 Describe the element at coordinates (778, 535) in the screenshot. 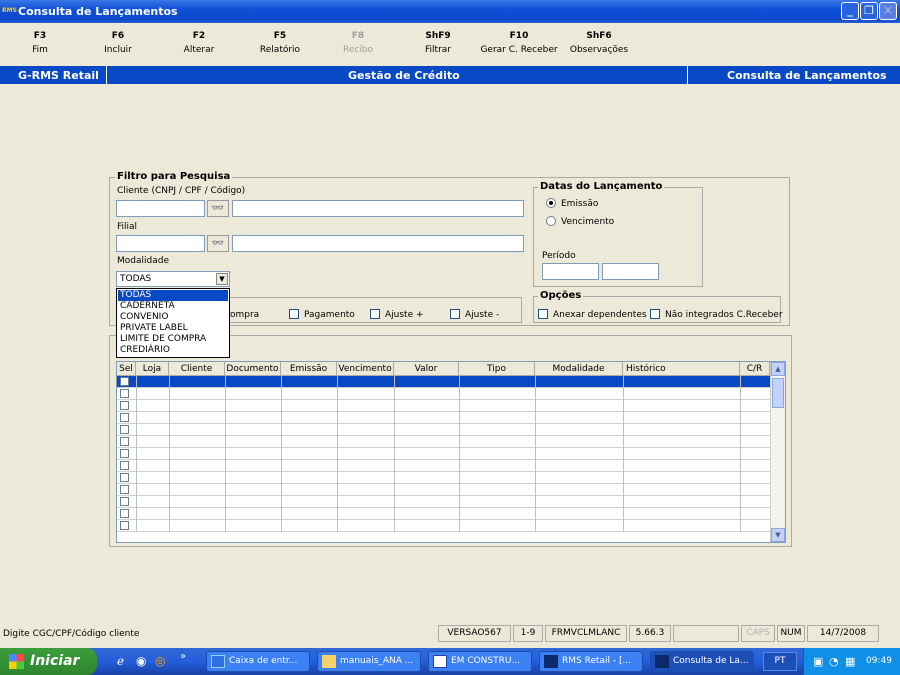

I see `scroll-down-arrow-icon: ▼` at that location.